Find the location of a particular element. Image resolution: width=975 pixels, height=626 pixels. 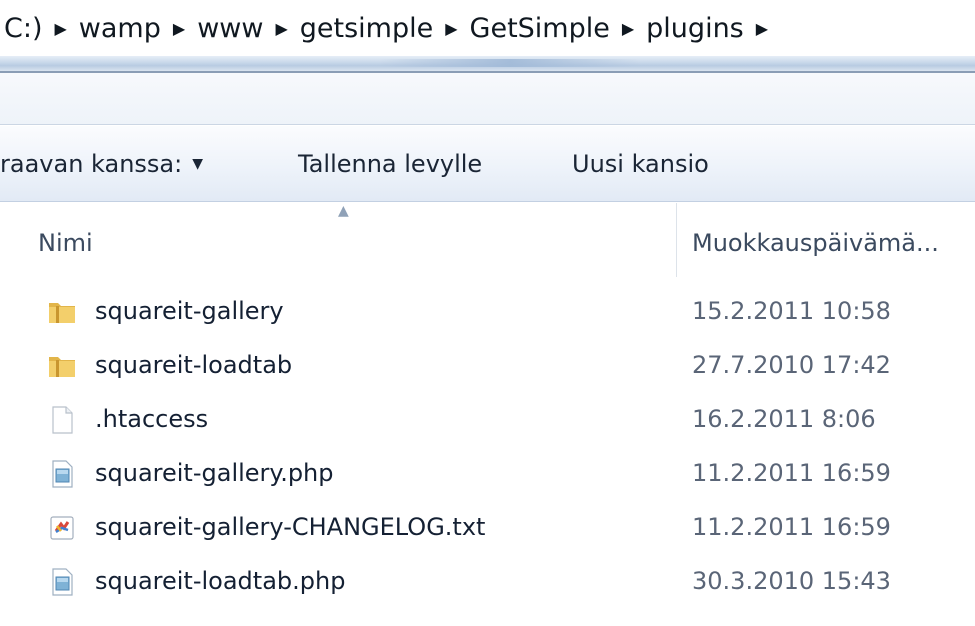

file-name: squareit-loadtab is located at coordinates (194, 365).